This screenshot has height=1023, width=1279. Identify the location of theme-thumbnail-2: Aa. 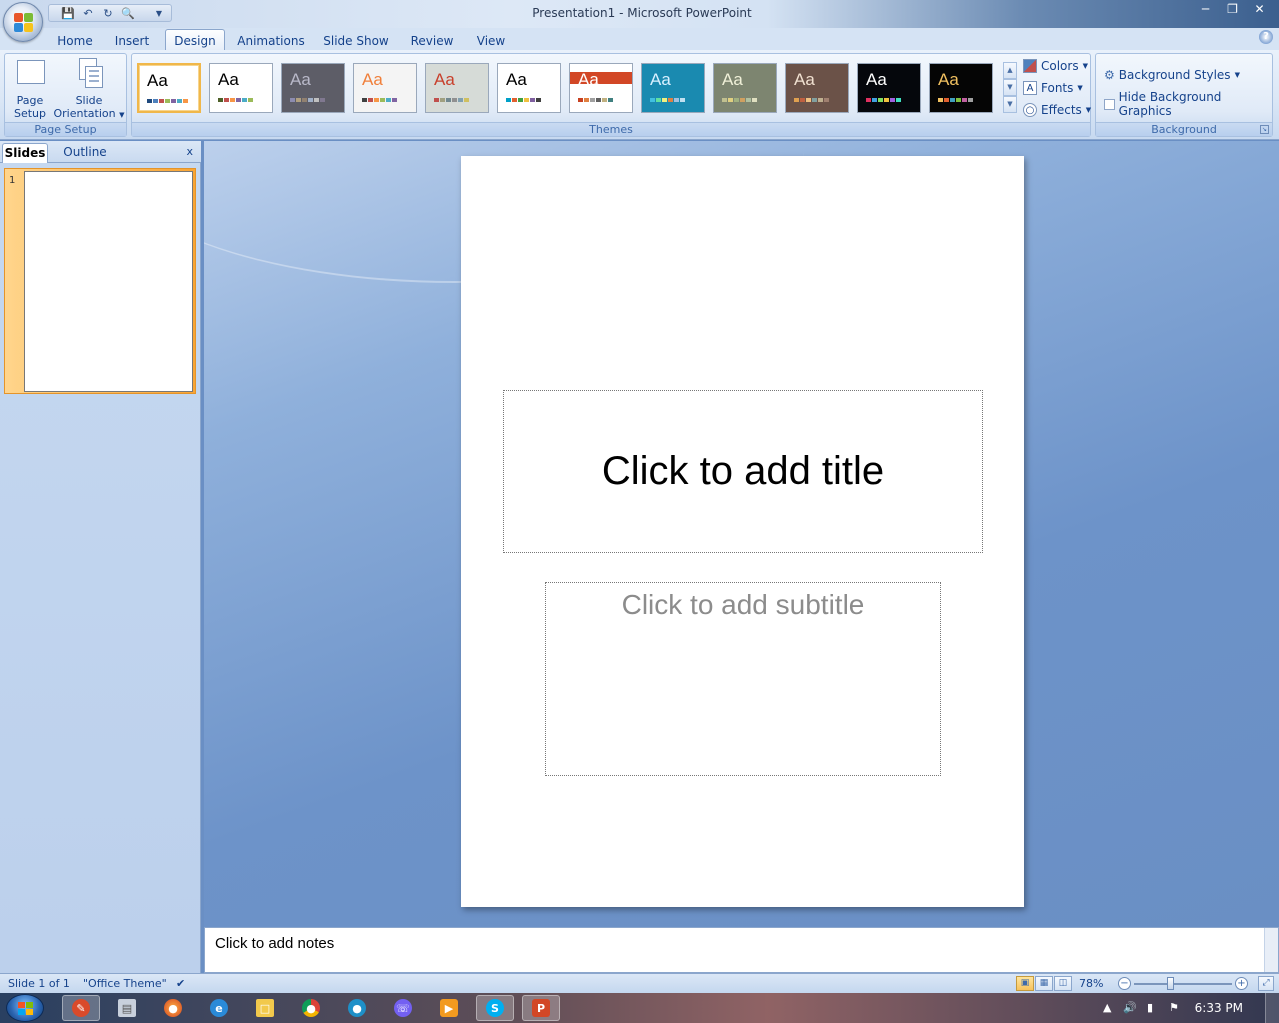
(241, 88).